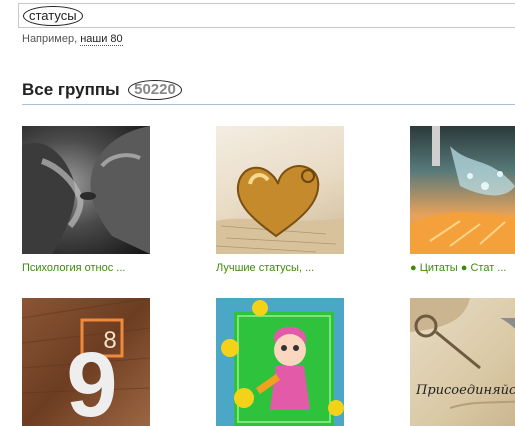 Image resolution: width=515 pixels, height=426 pixels. I want to click on search-hint: Например, наши 80, so click(72, 39).